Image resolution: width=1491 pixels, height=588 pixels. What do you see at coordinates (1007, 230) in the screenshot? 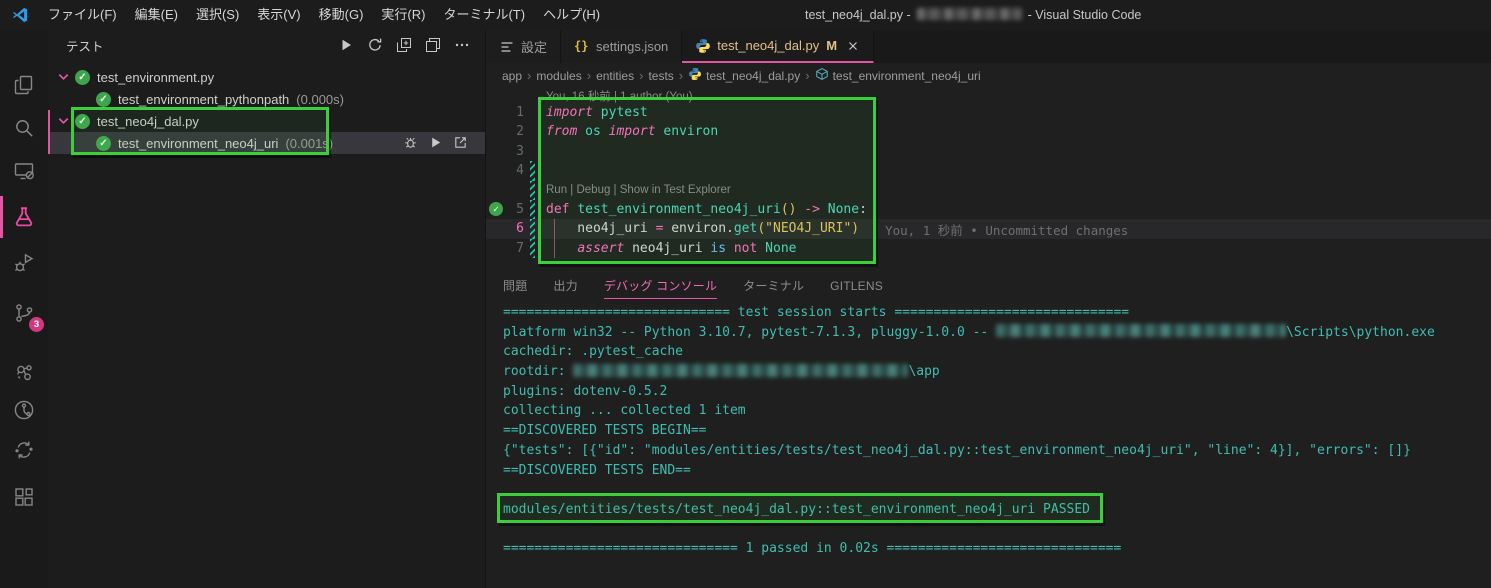
I see `gitlens-inline-blame: You, 1 秒前 • Uncommitted changes` at bounding box center [1007, 230].